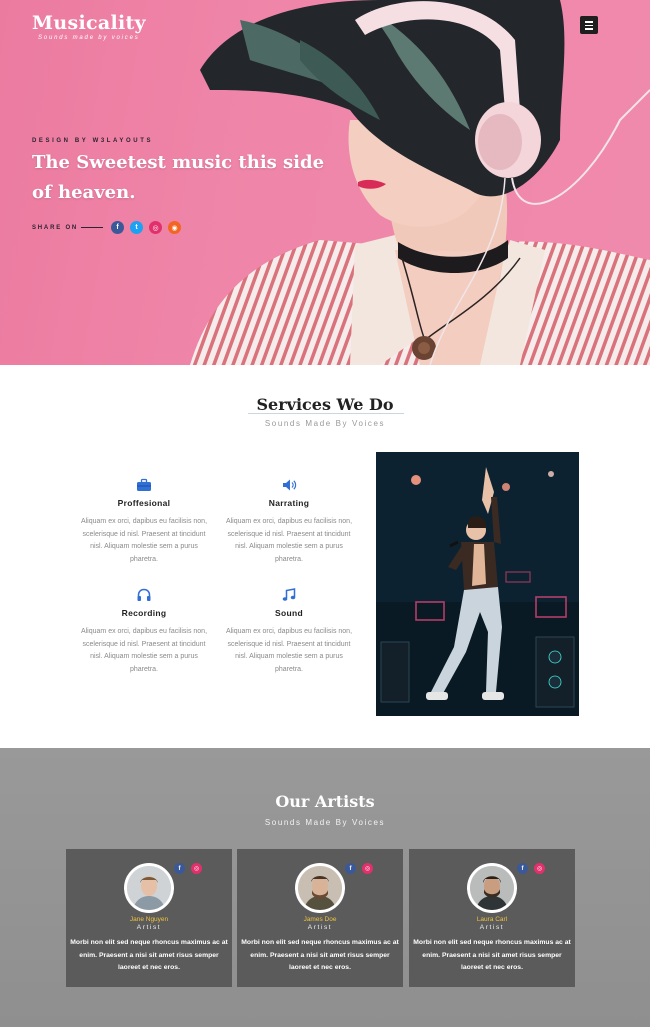 The image size is (650, 1027). I want to click on service-name: Recording, so click(144, 613).